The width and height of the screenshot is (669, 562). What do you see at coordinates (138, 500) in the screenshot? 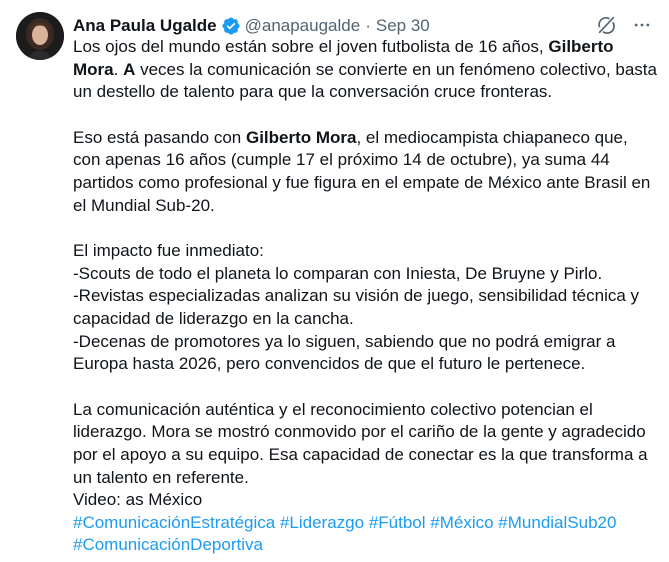
I see `video-credit: Video: as México` at bounding box center [138, 500].